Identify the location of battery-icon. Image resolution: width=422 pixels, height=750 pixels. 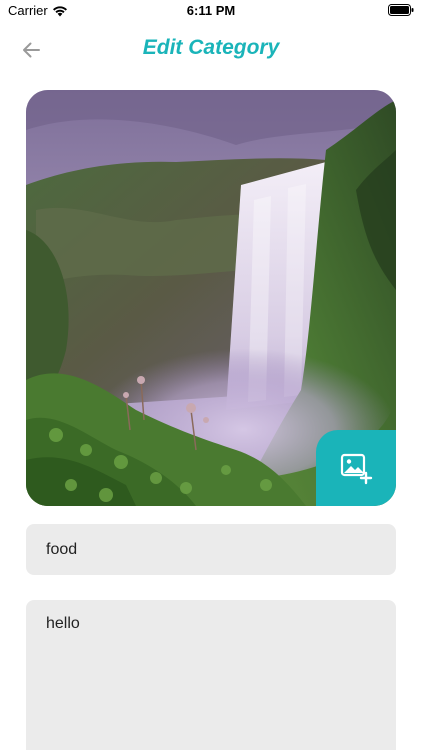
(401, 10).